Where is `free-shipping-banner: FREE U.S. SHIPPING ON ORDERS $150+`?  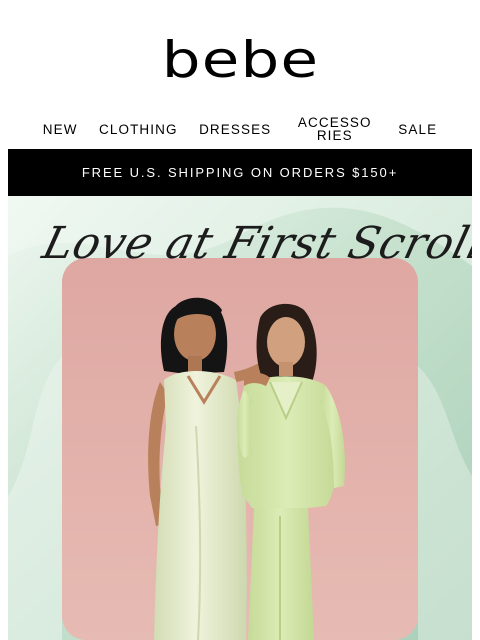 free-shipping-banner: FREE U.S. SHIPPING ON ORDERS $150+ is located at coordinates (240, 172).